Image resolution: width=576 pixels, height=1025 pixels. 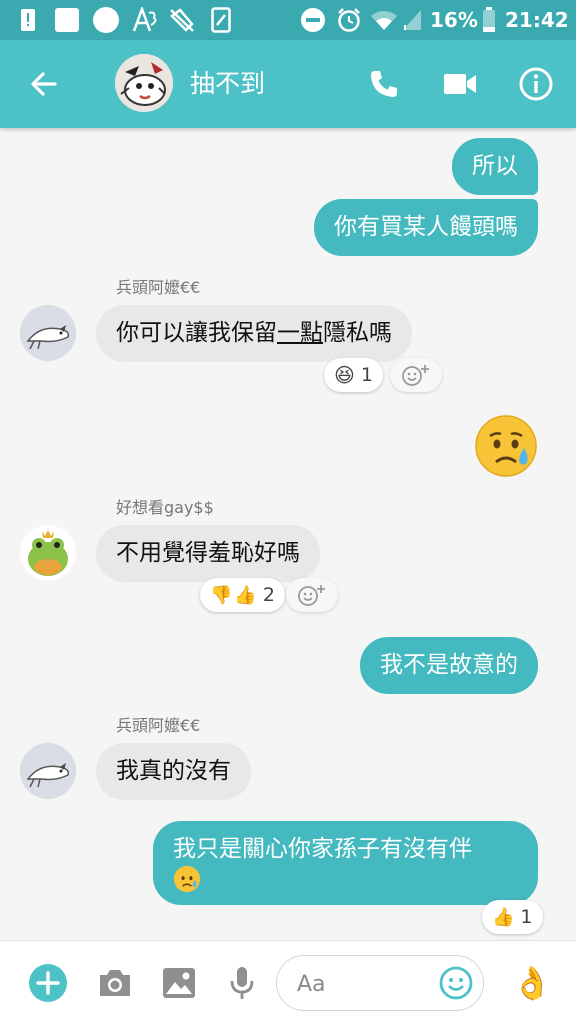 I want to click on message-bubble-outgoing: 我不是故意的, so click(x=449, y=665).